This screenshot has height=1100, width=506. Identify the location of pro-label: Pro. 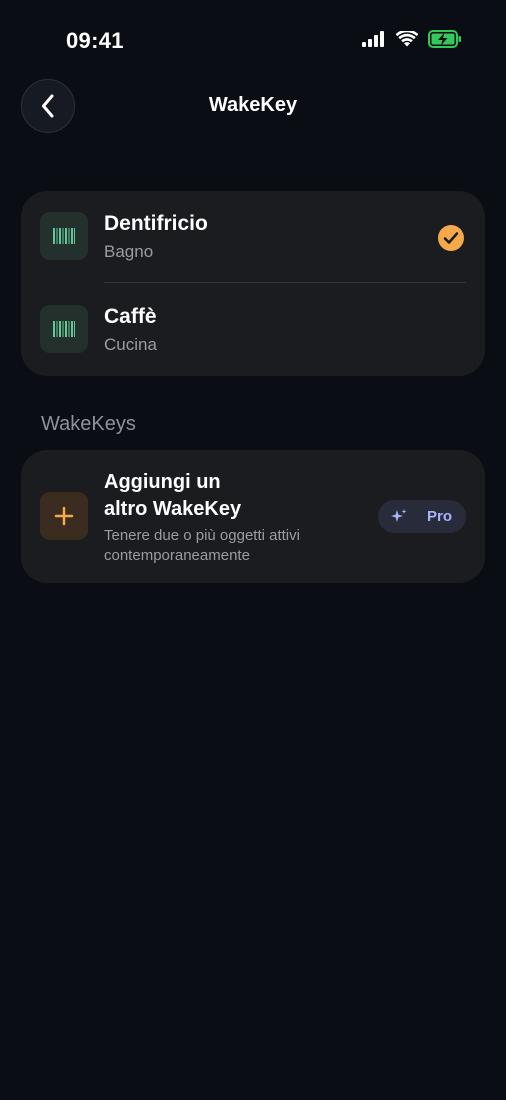
(440, 516).